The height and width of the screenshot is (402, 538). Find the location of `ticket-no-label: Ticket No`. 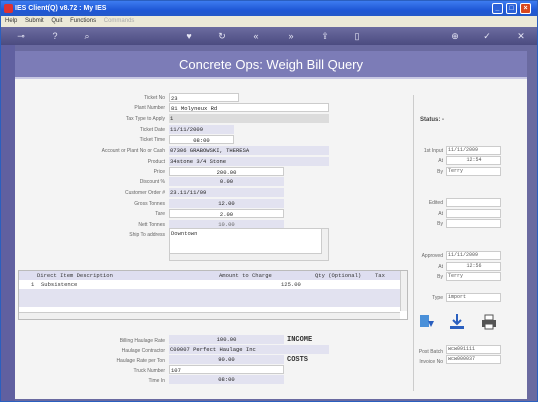

ticket-no-label: Ticket No is located at coordinates (154, 98).